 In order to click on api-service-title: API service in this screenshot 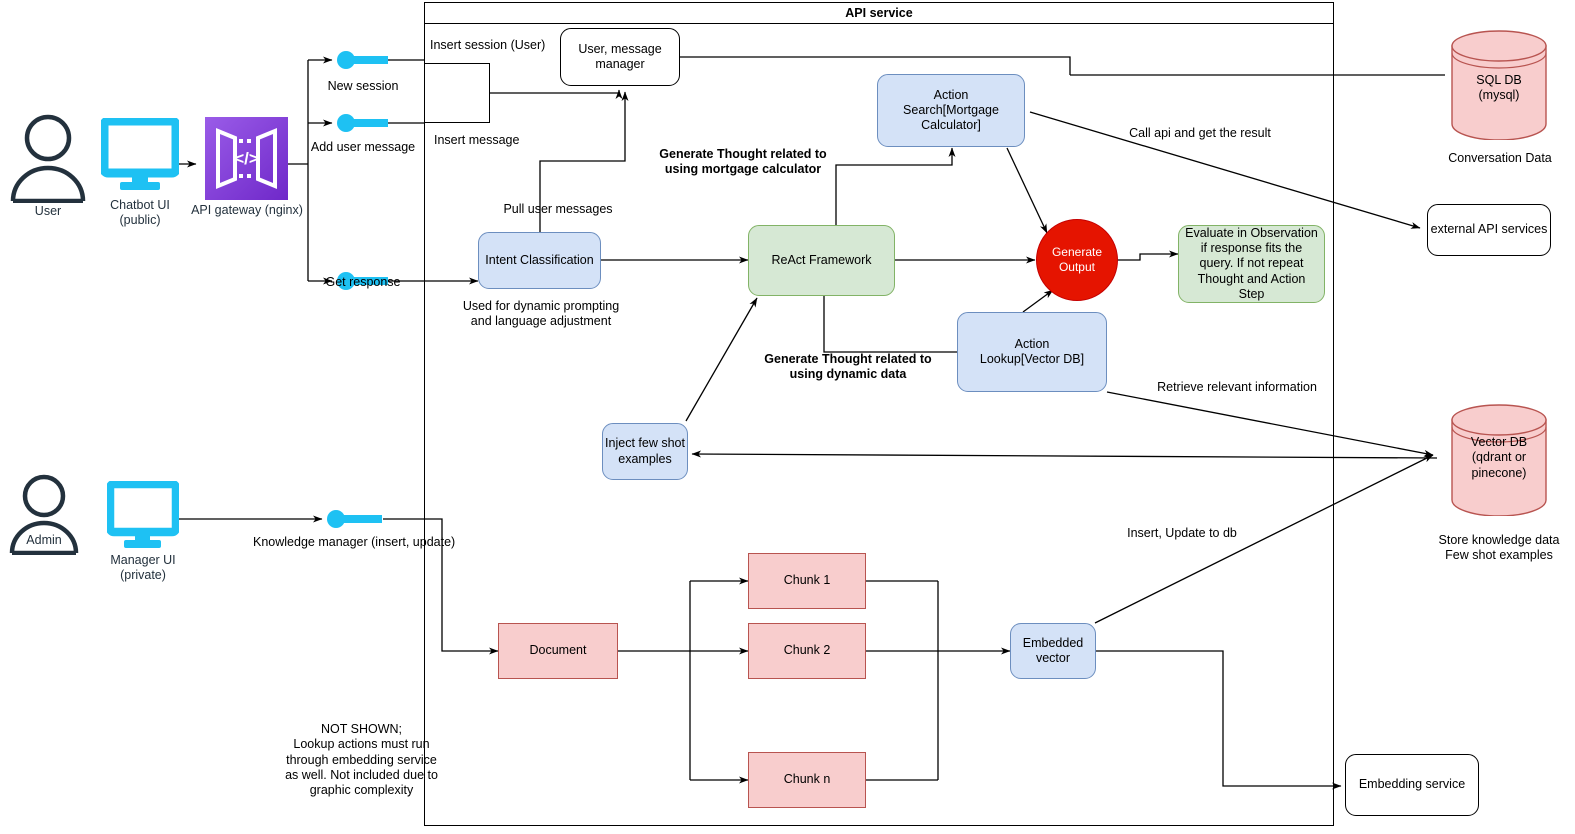, I will do `click(879, 13)`.